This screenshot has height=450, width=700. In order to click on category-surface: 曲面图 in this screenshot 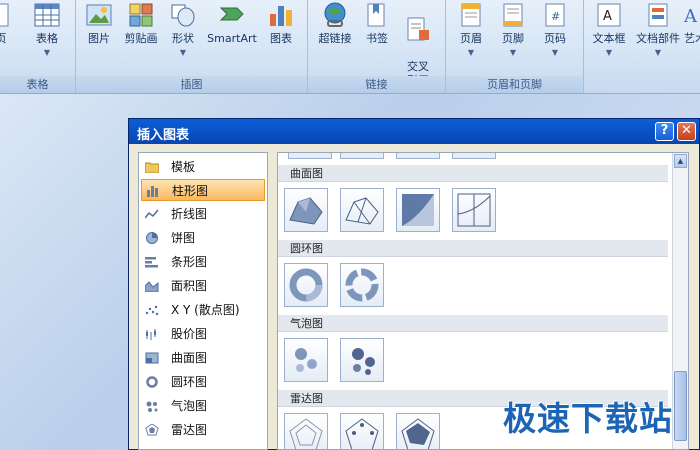, I will do `click(203, 358)`.